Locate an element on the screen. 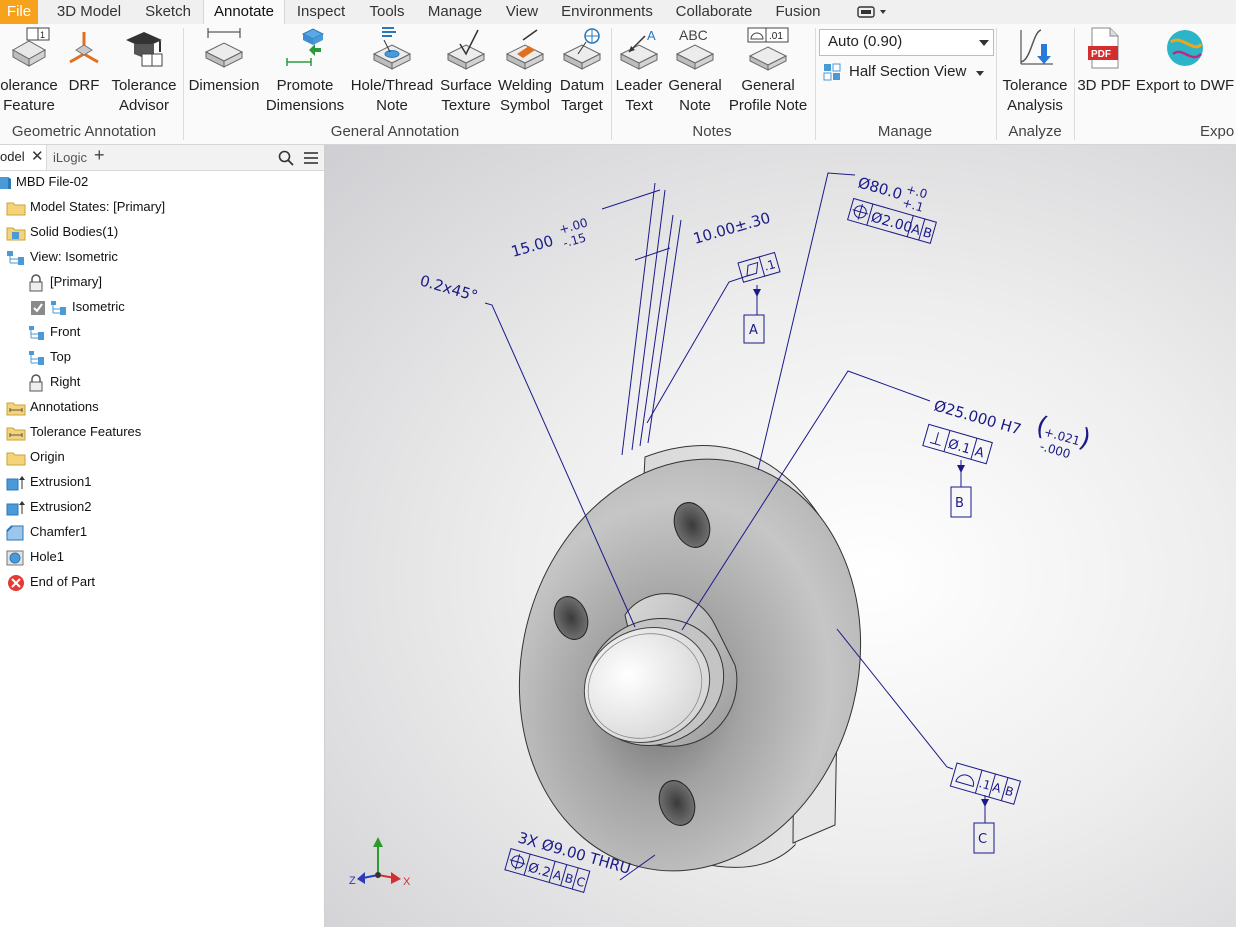 This screenshot has height=927, width=1236. flatness-icon is located at coordinates (752, 269).